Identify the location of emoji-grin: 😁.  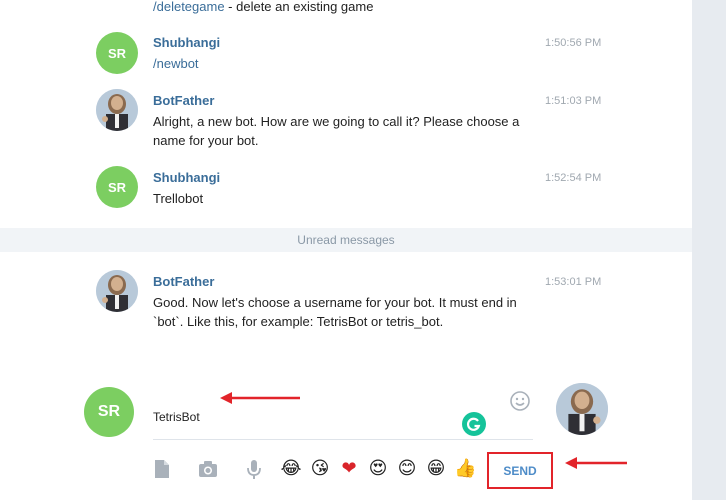
(436, 469).